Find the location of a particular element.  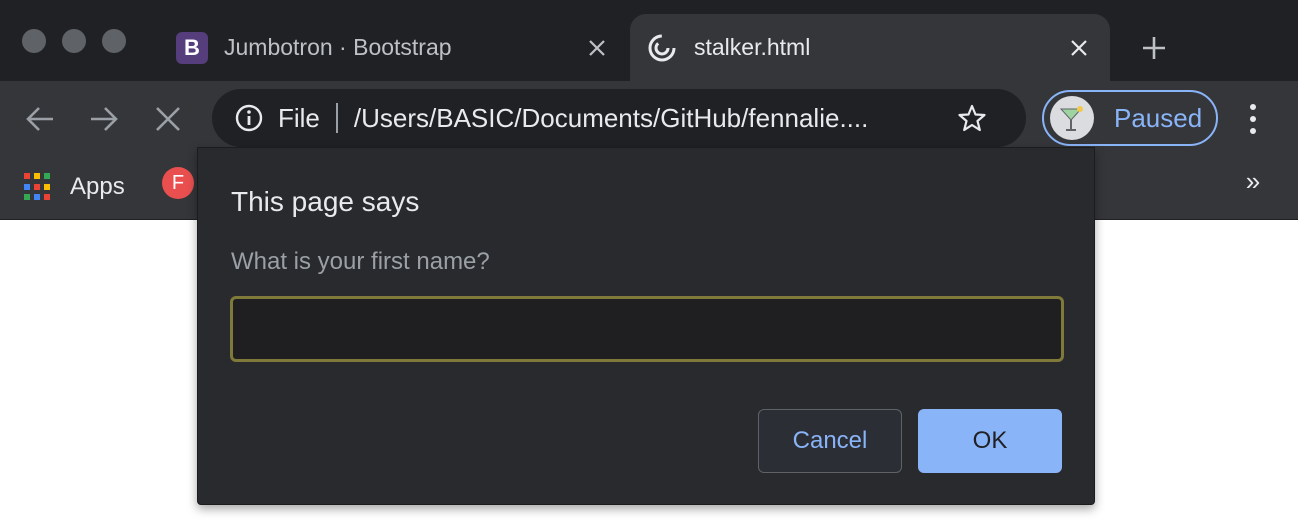

back-button is located at coordinates (40, 119).